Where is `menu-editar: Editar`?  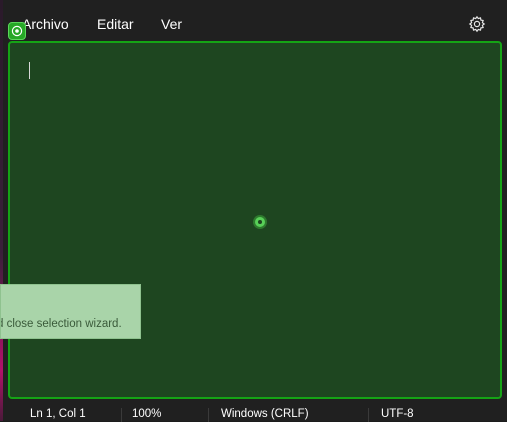 menu-editar: Editar is located at coordinates (115, 24).